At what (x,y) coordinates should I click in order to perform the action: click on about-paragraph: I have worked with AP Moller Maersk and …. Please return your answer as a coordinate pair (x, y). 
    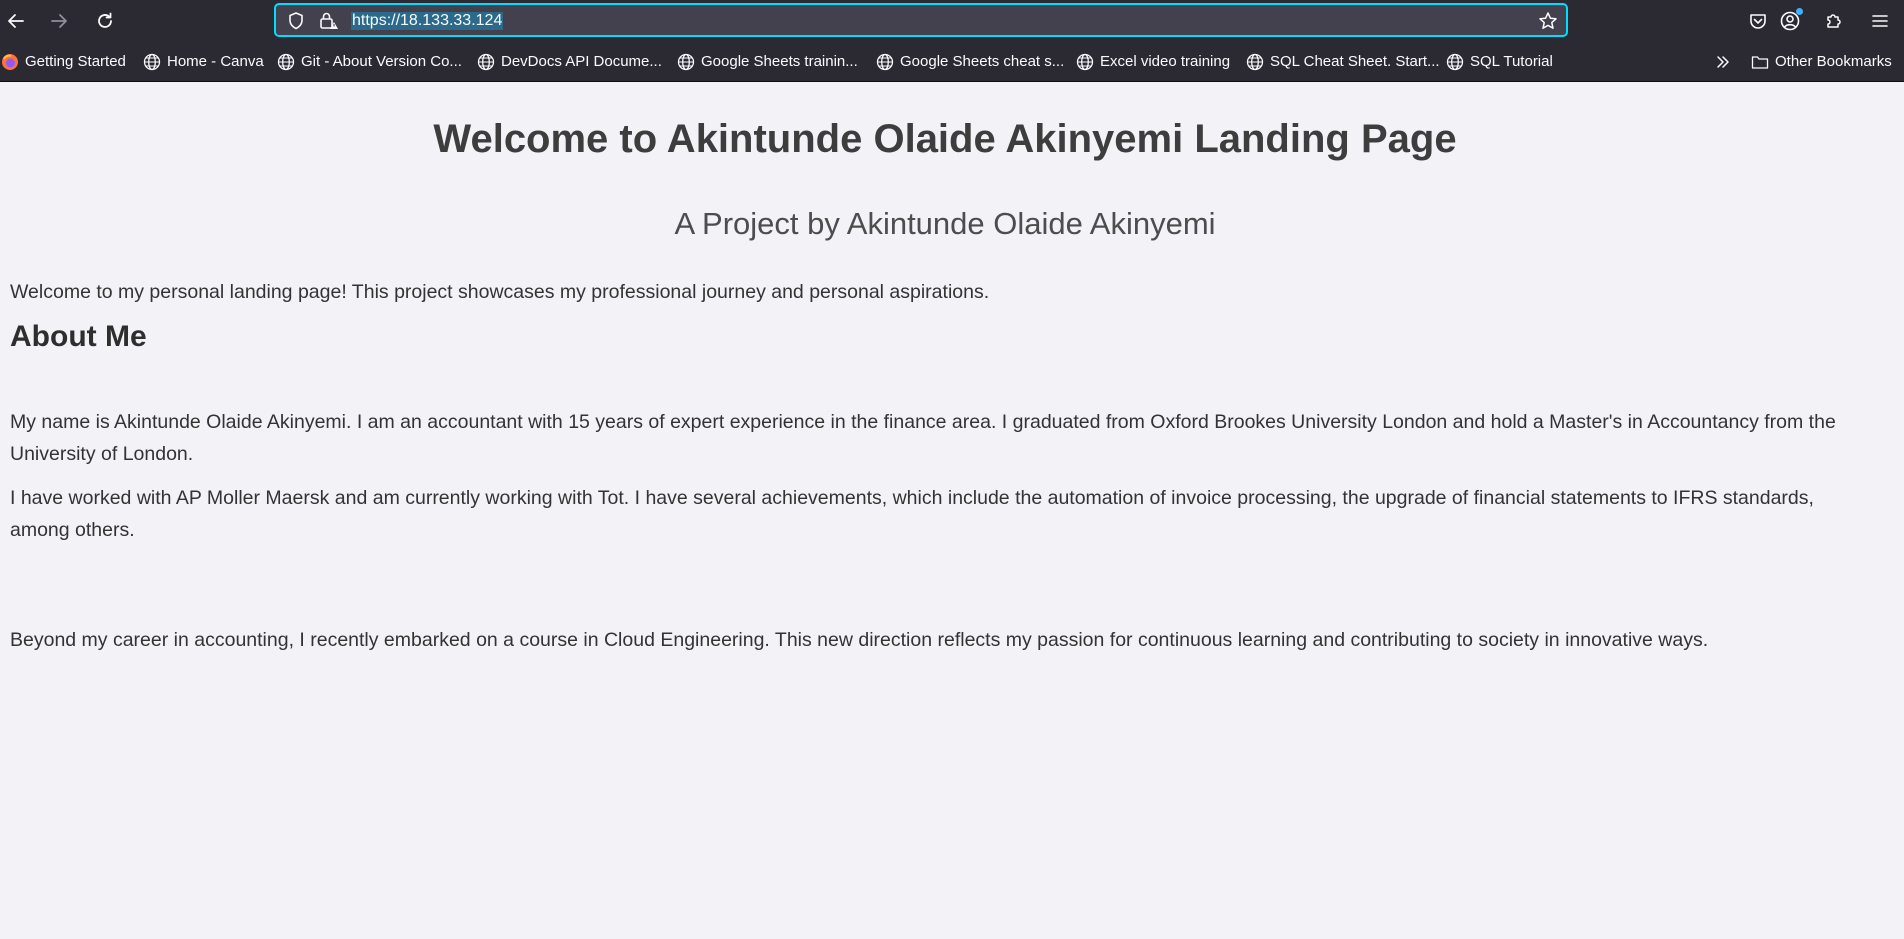
    Looking at the image, I should click on (912, 514).